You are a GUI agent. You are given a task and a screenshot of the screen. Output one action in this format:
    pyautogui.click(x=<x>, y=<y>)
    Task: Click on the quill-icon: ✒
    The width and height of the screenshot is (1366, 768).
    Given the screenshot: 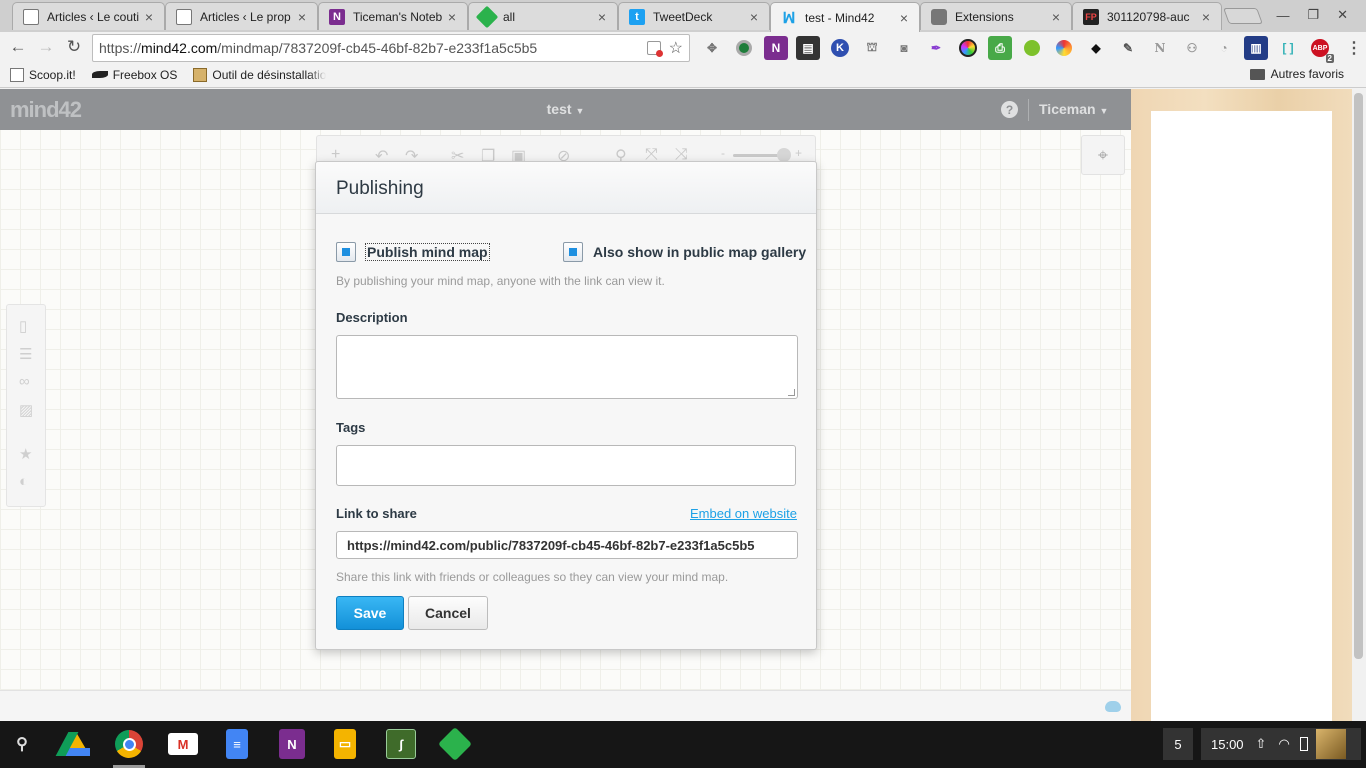 What is the action you would take?
    pyautogui.click(x=936, y=48)
    